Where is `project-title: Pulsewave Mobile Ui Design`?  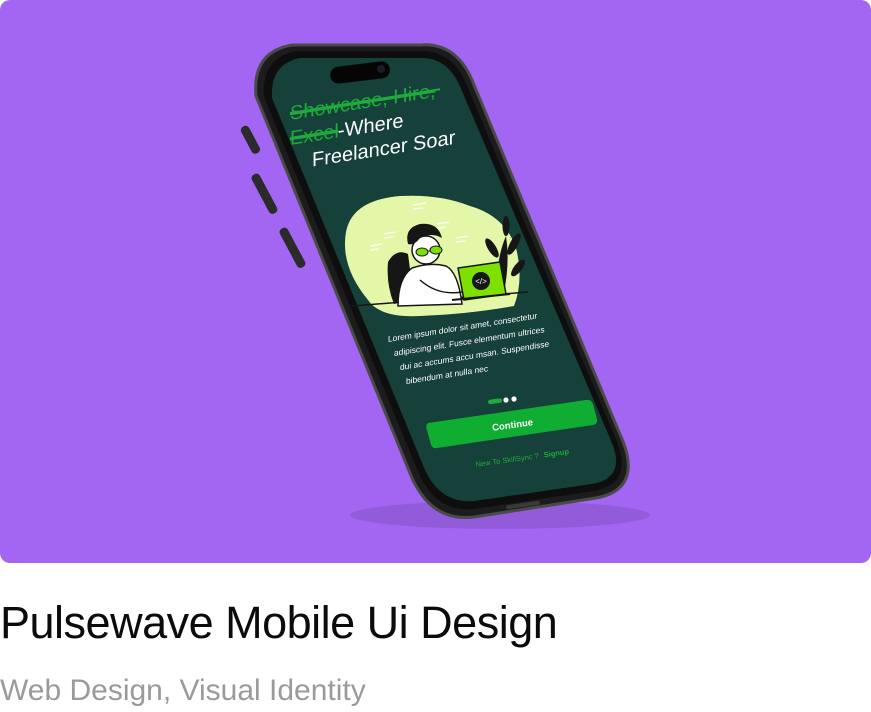
project-title: Pulsewave Mobile Ui Design is located at coordinates (279, 623).